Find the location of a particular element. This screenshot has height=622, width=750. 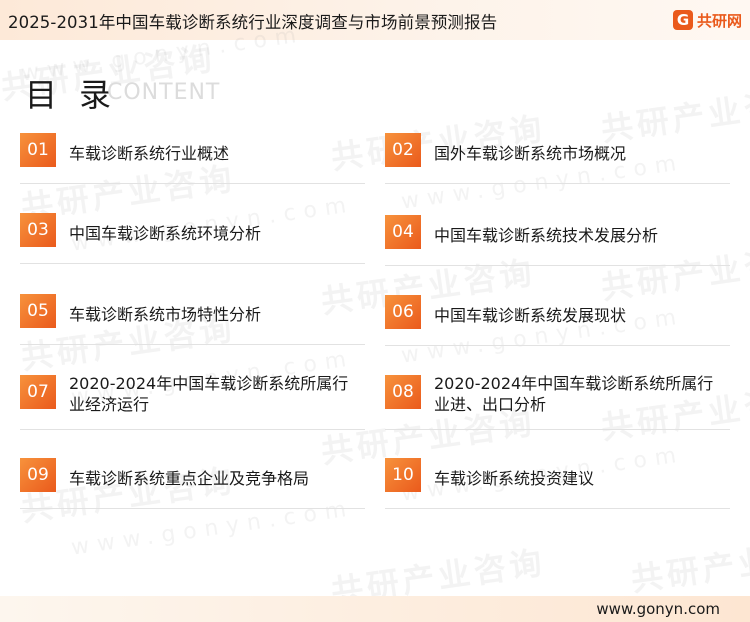

toc-item-number: 06 is located at coordinates (403, 312).